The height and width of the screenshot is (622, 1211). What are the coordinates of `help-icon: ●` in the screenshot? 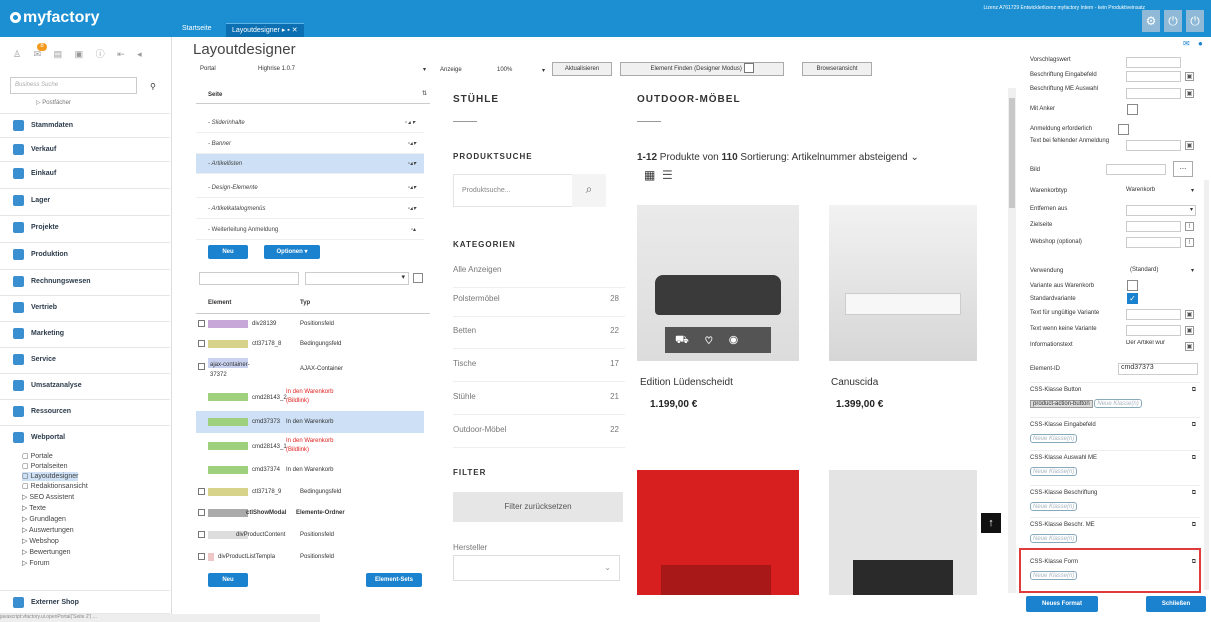 It's located at (1200, 43).